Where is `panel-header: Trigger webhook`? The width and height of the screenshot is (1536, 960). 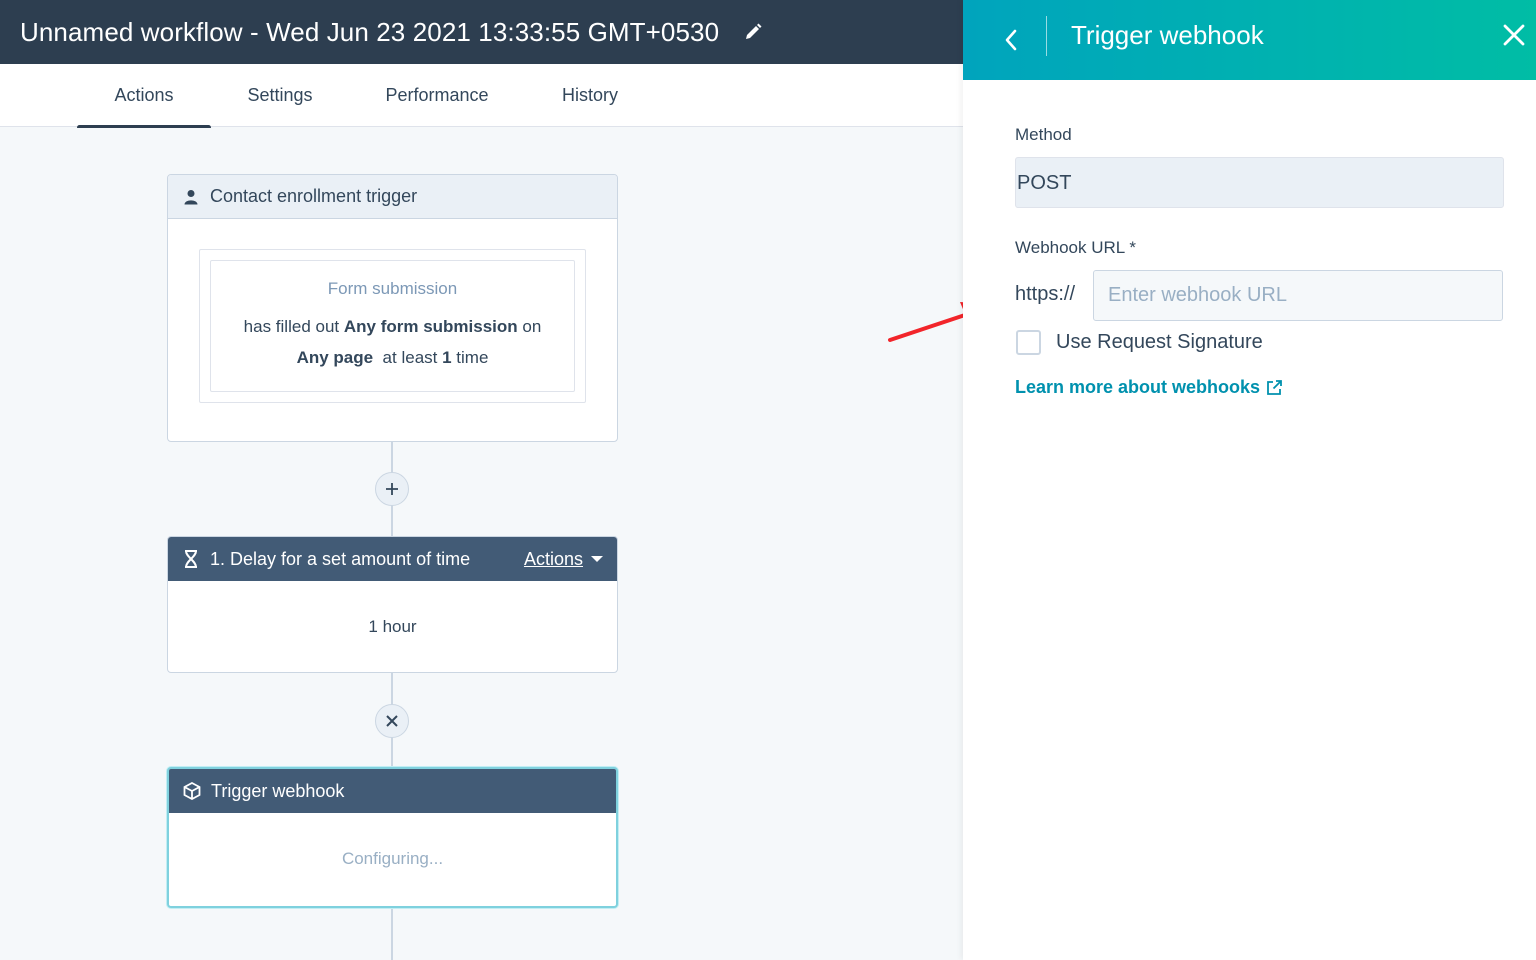 panel-header: Trigger webhook is located at coordinates (1249, 40).